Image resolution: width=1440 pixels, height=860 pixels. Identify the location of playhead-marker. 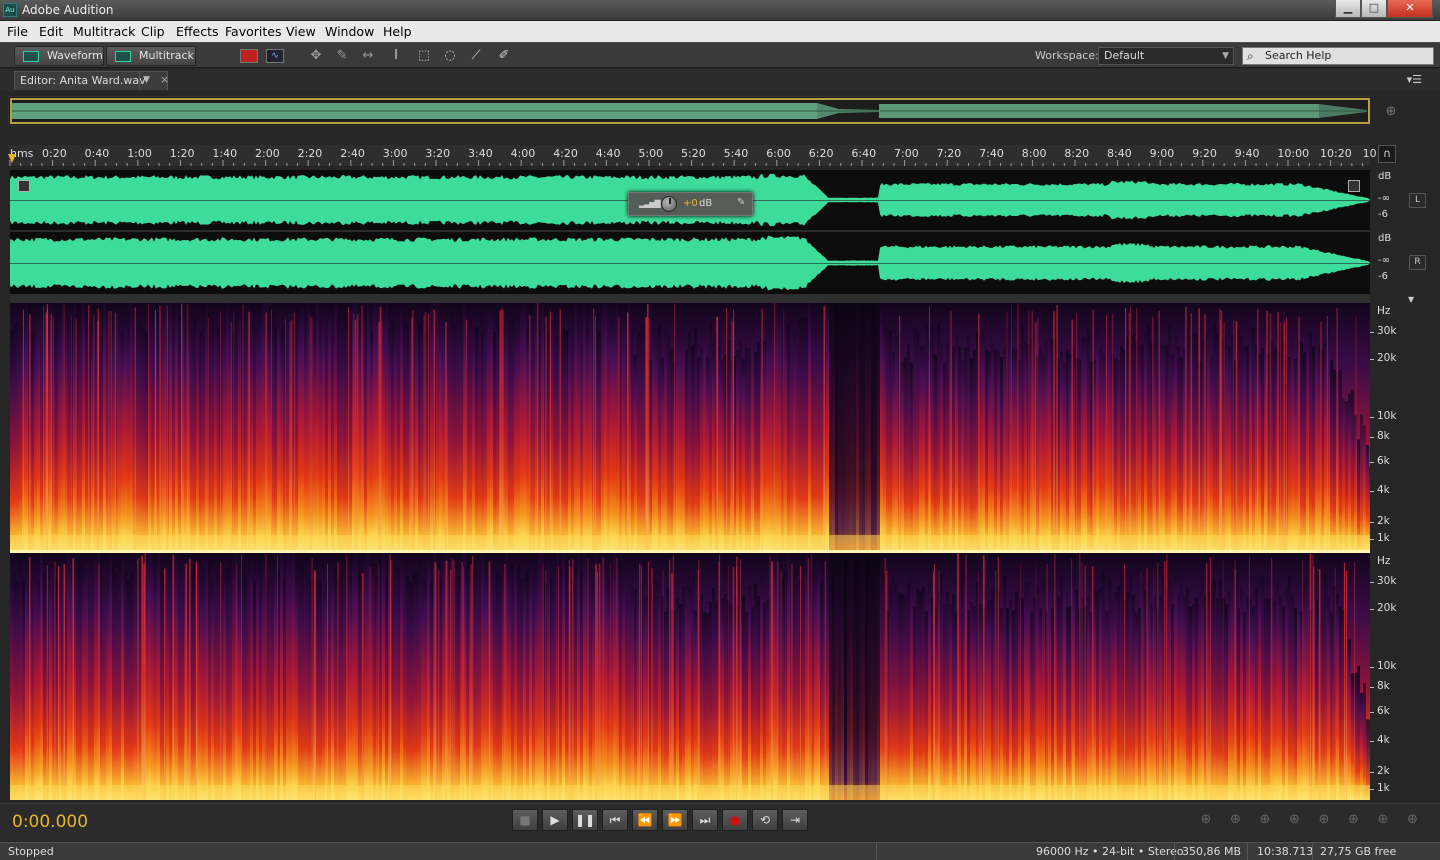
(12, 158).